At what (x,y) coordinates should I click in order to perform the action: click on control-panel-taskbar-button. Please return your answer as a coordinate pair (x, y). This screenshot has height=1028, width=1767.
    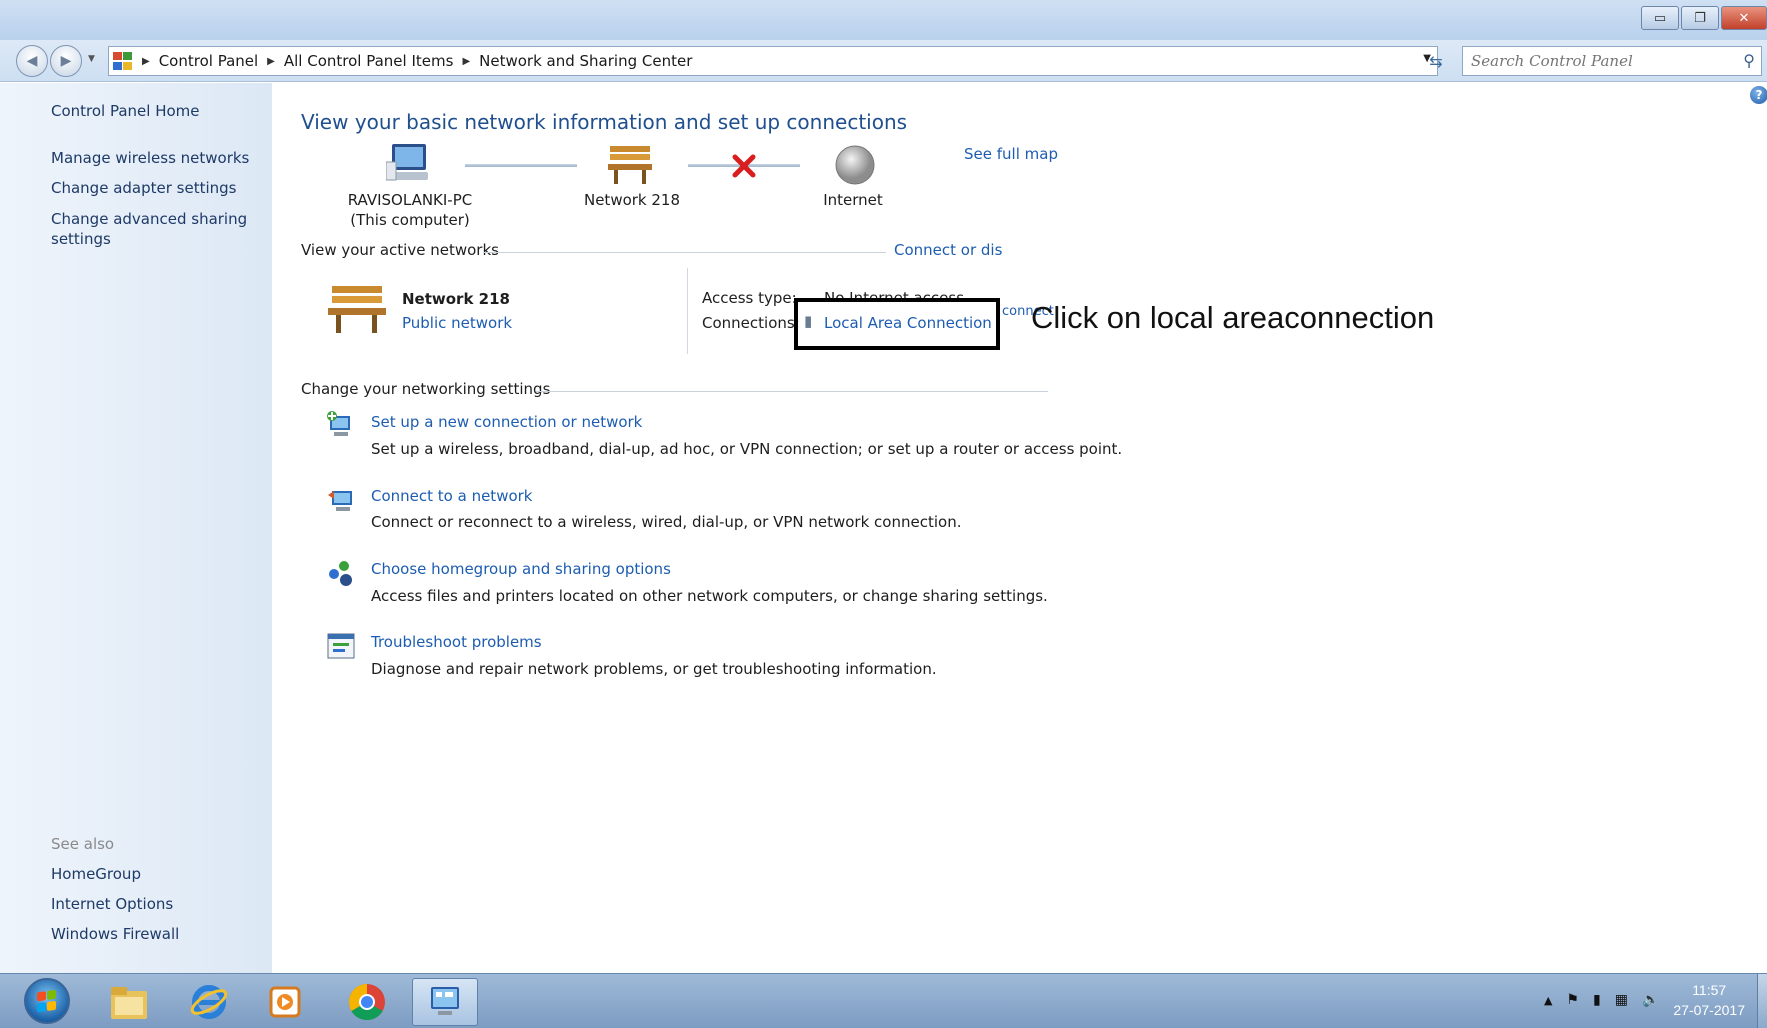
    Looking at the image, I should click on (445, 1002).